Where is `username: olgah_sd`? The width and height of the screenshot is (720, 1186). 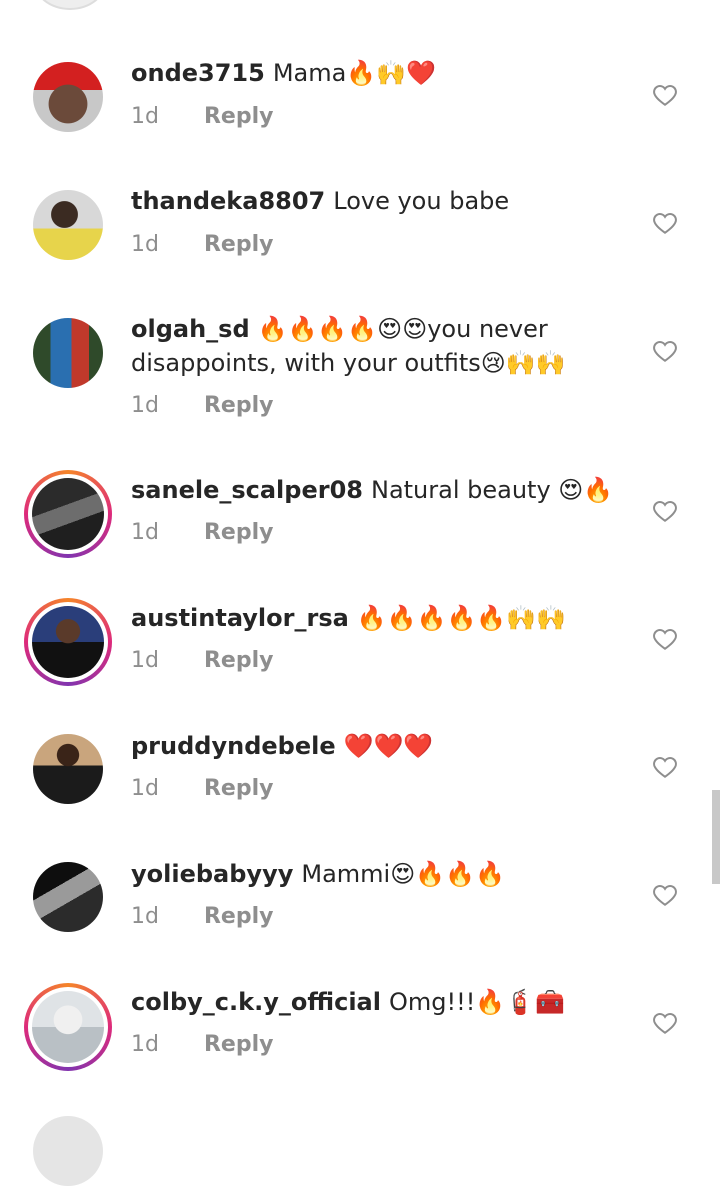 username: olgah_sd is located at coordinates (190, 329).